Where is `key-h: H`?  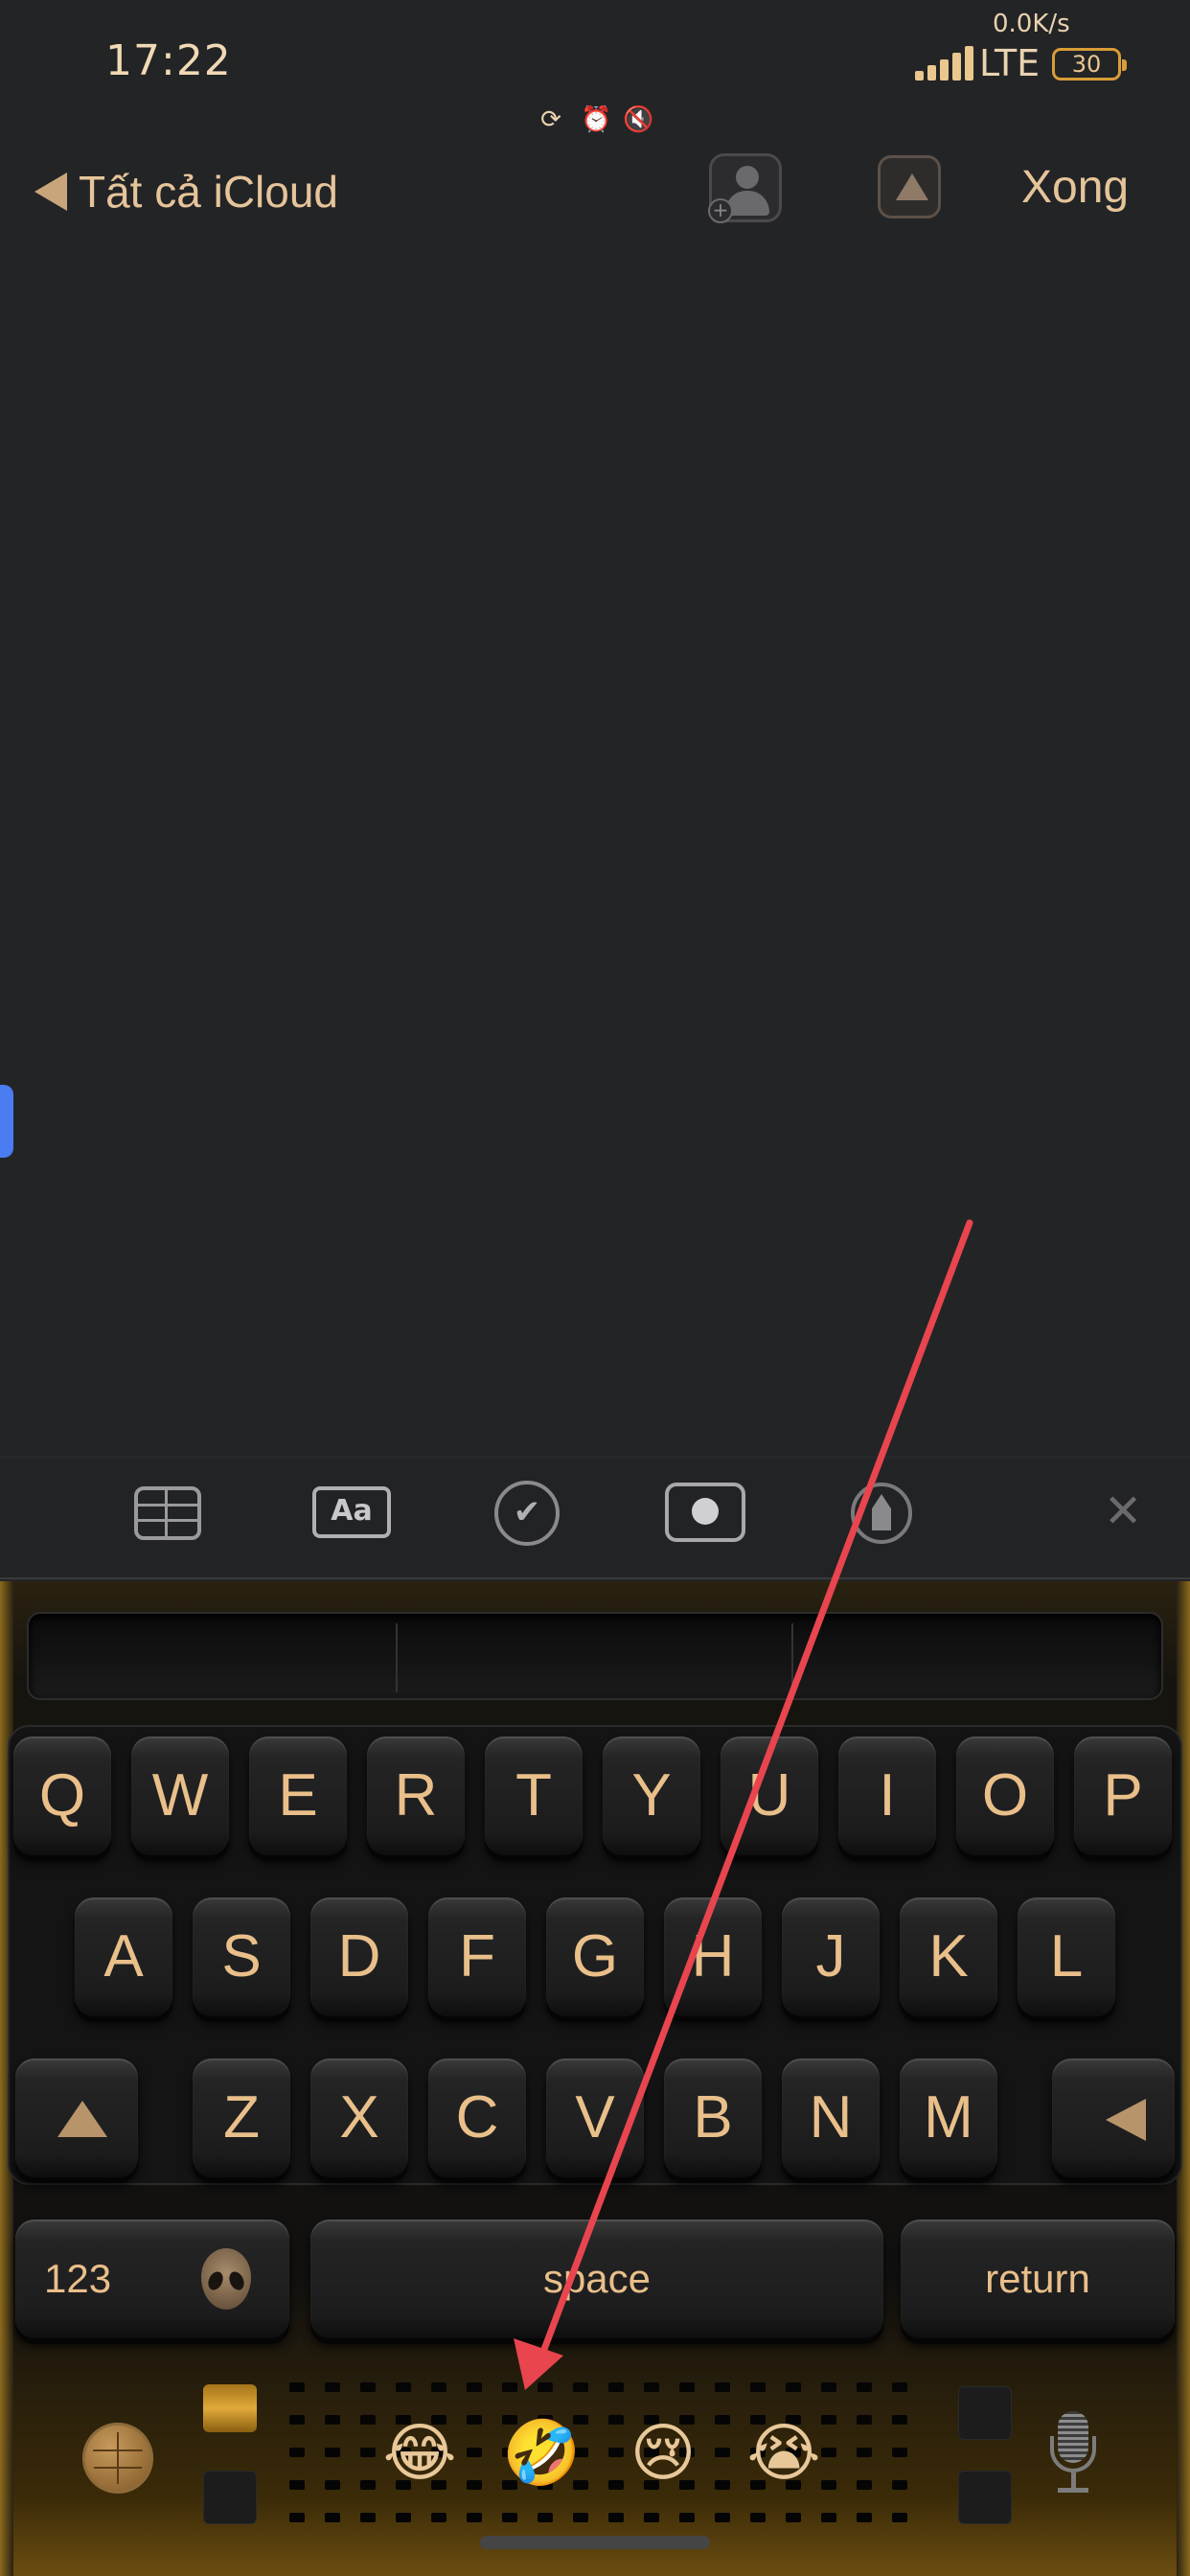
key-h: H is located at coordinates (713, 1957).